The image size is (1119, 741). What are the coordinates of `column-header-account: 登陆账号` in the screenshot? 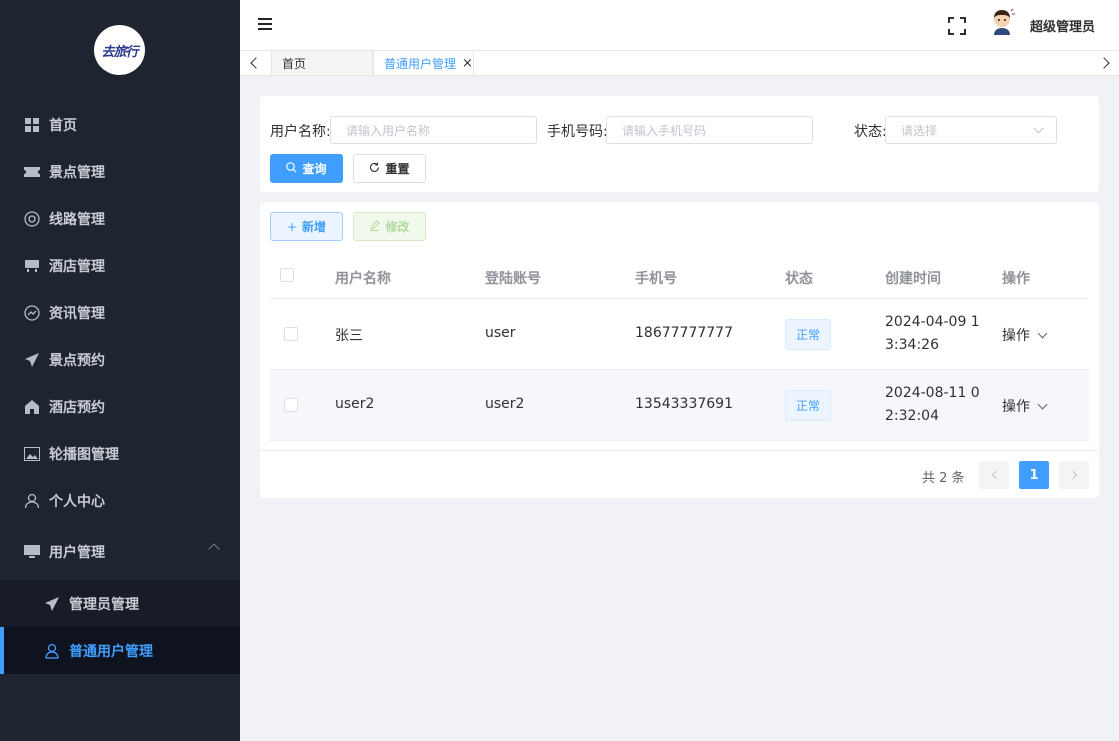 It's located at (513, 279).